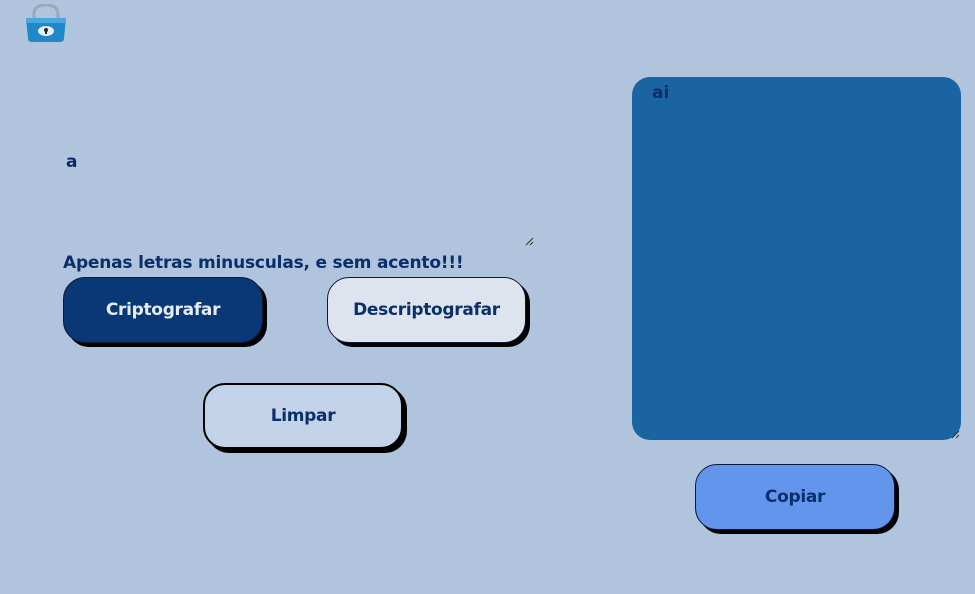 This screenshot has height=594, width=975. What do you see at coordinates (46, 23) in the screenshot?
I see `padlock-logo-icon` at bounding box center [46, 23].